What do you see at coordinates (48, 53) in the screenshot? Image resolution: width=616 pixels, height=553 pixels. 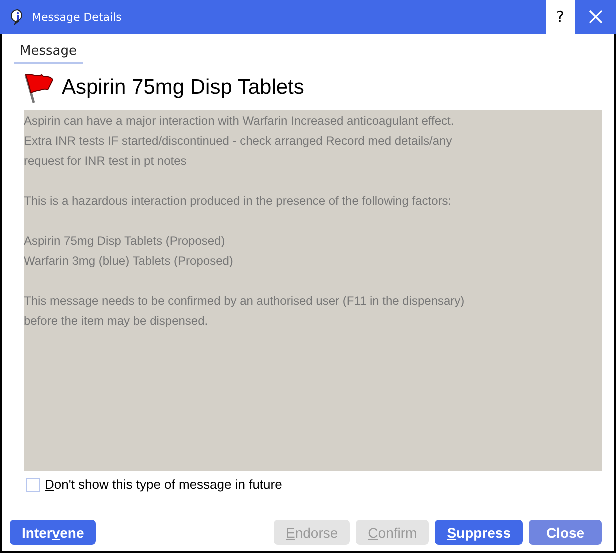 I see `message-tab: Message` at bounding box center [48, 53].